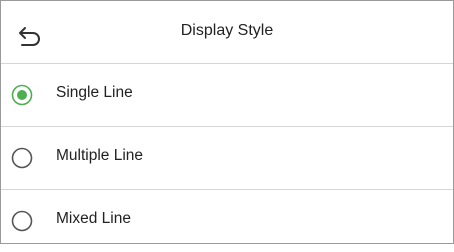 The height and width of the screenshot is (252, 454). I want to click on option-label: Multiple Line, so click(100, 155).